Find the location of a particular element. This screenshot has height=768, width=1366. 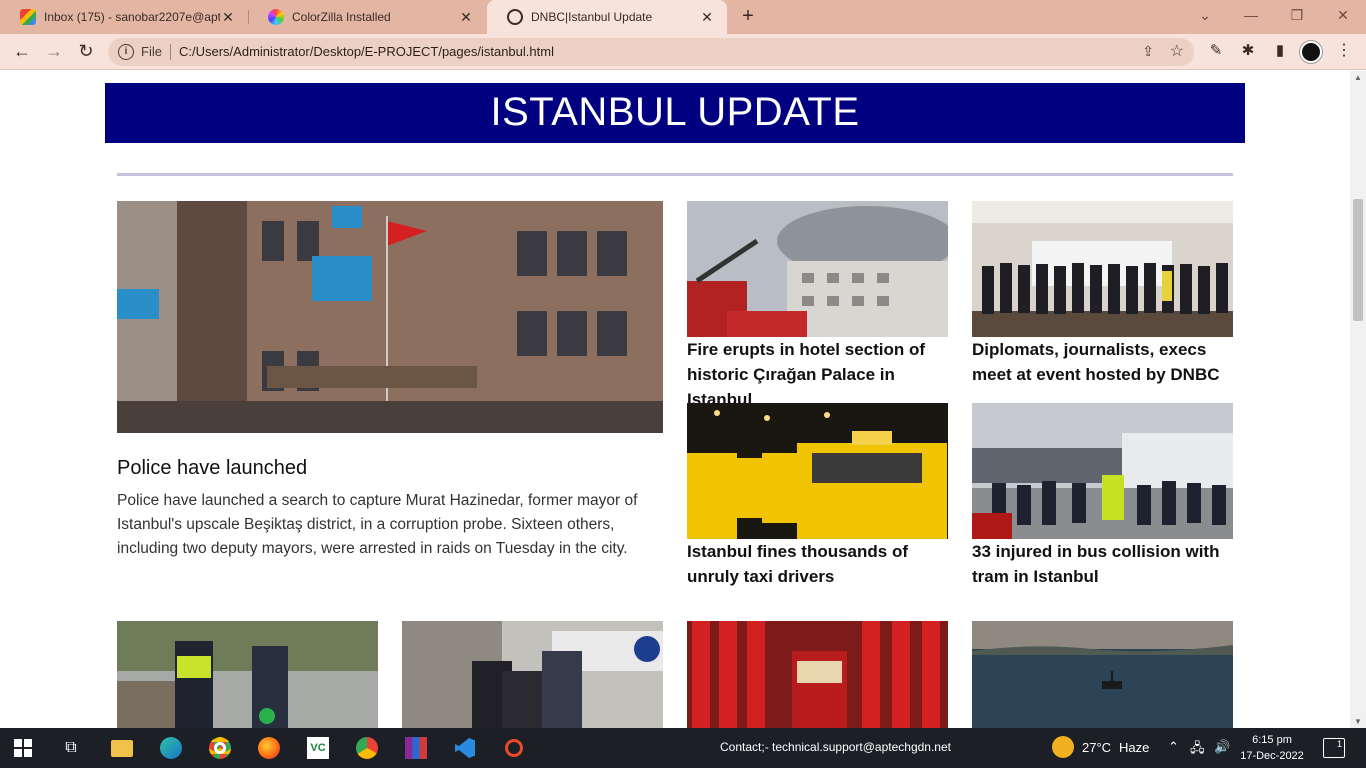

tab-label: Inbox (175) - sanobar2207e@aptech is located at coordinates (132, 17).